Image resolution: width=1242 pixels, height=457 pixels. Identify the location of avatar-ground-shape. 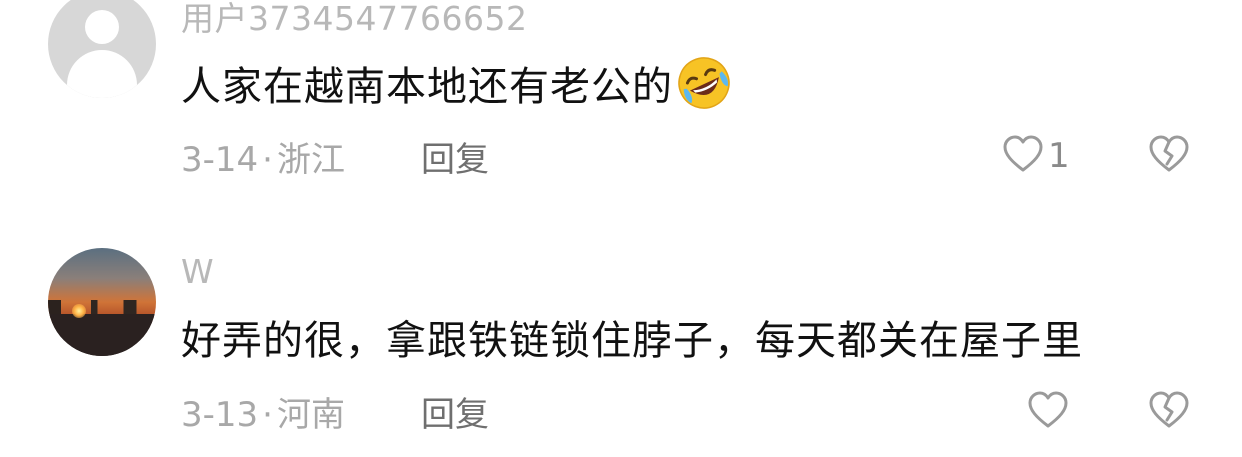
(102, 335).